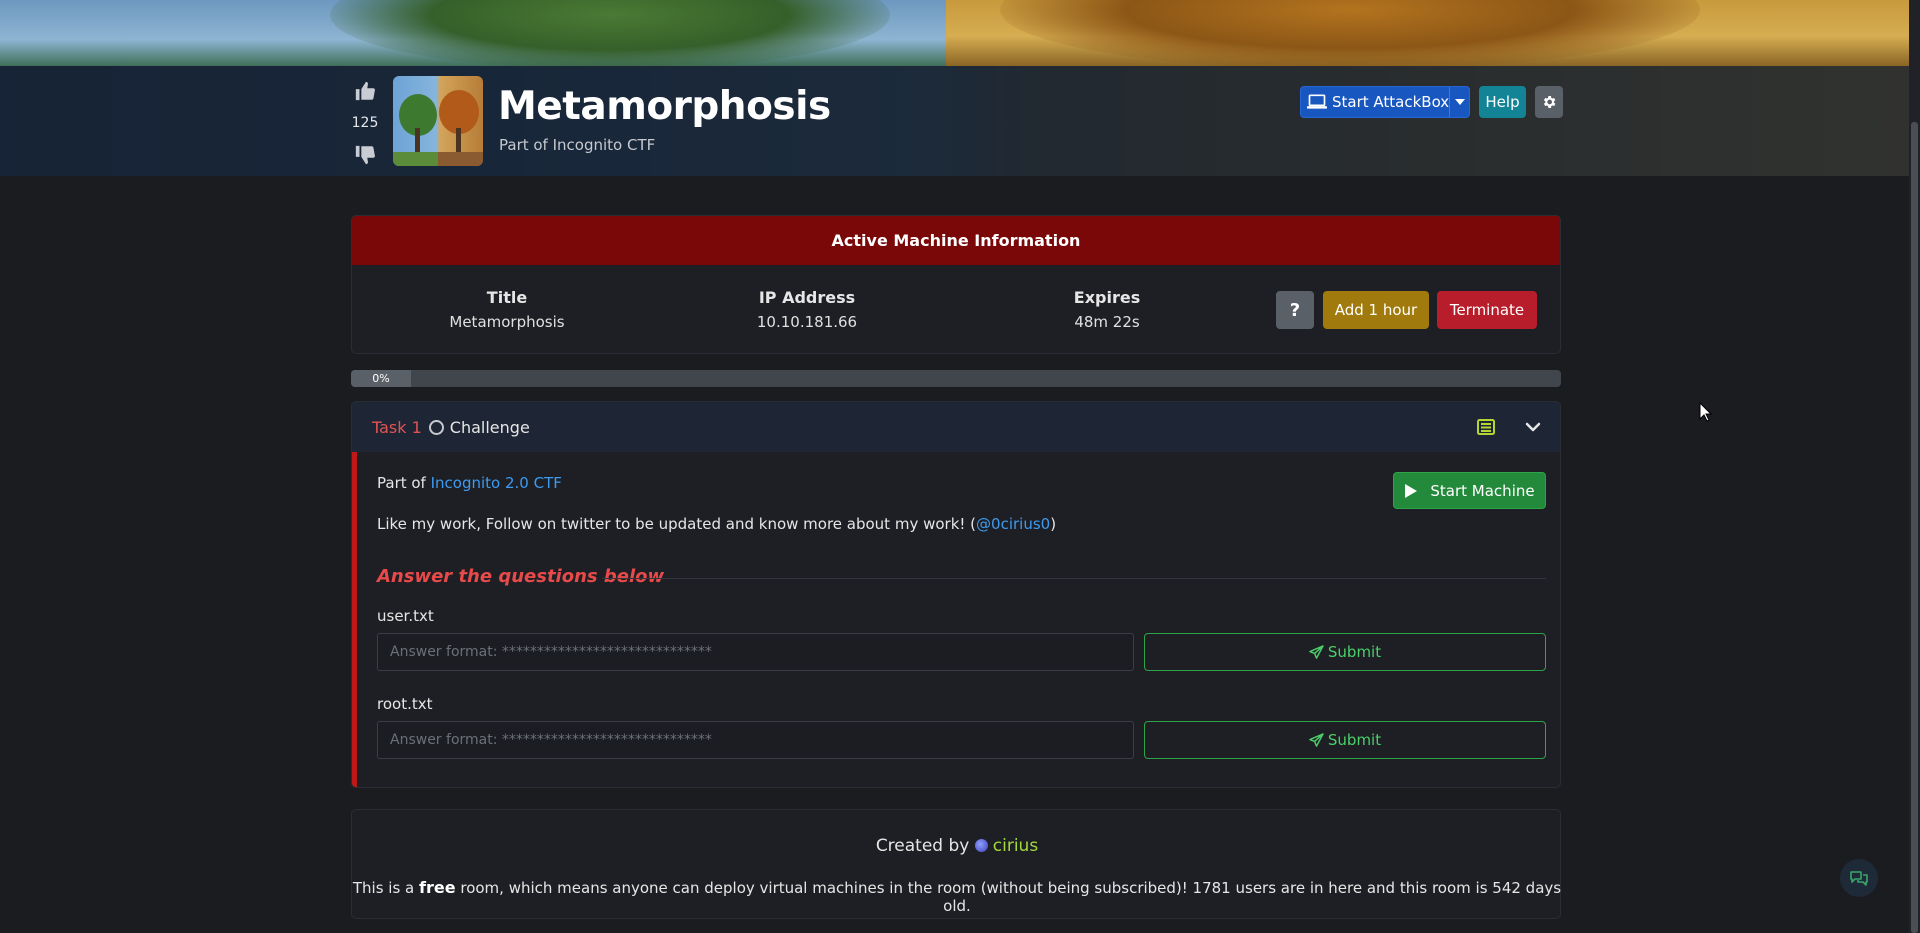 This screenshot has width=1920, height=933. I want to click on notes-icon, so click(1486, 427).